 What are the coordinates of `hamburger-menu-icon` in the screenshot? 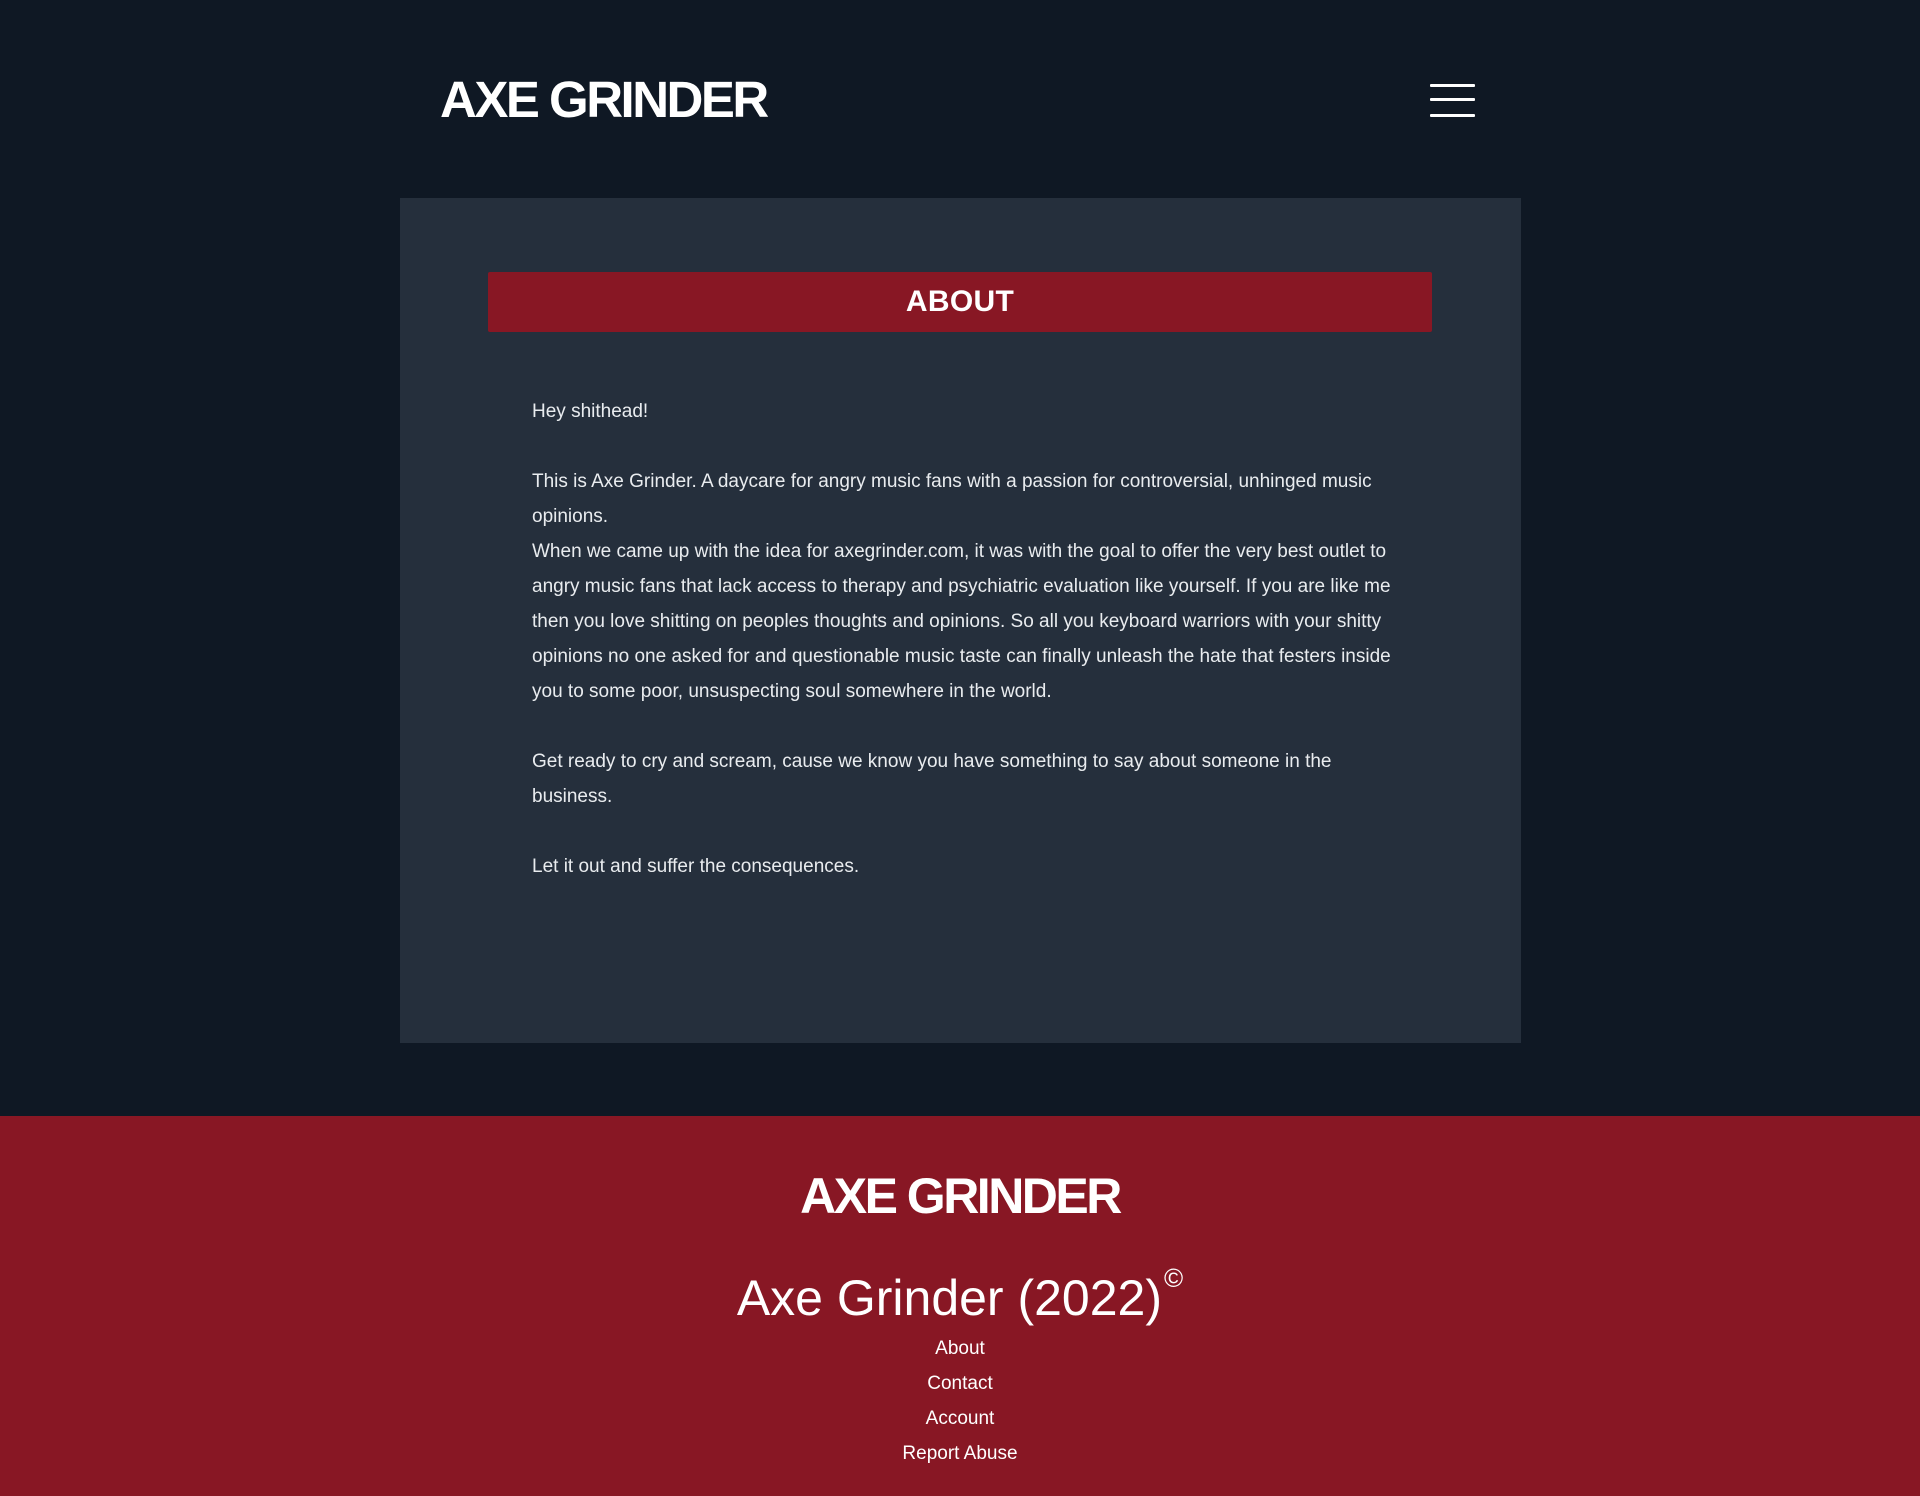 It's located at (1450, 102).